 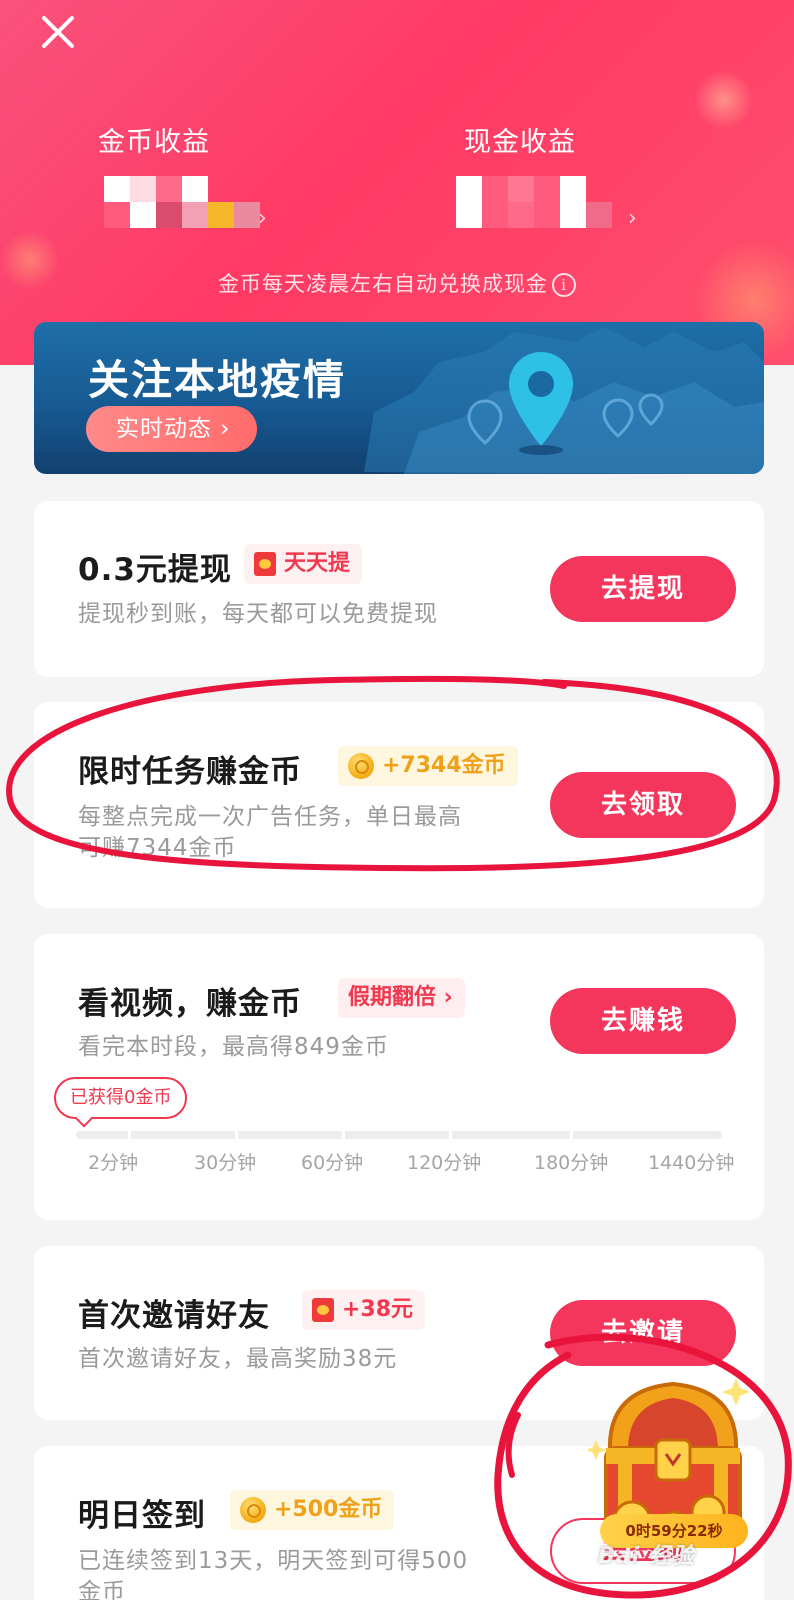 I want to click on exchange-note-text: 金币每天凌晨左右自动兑换成现金, so click(x=383, y=284).